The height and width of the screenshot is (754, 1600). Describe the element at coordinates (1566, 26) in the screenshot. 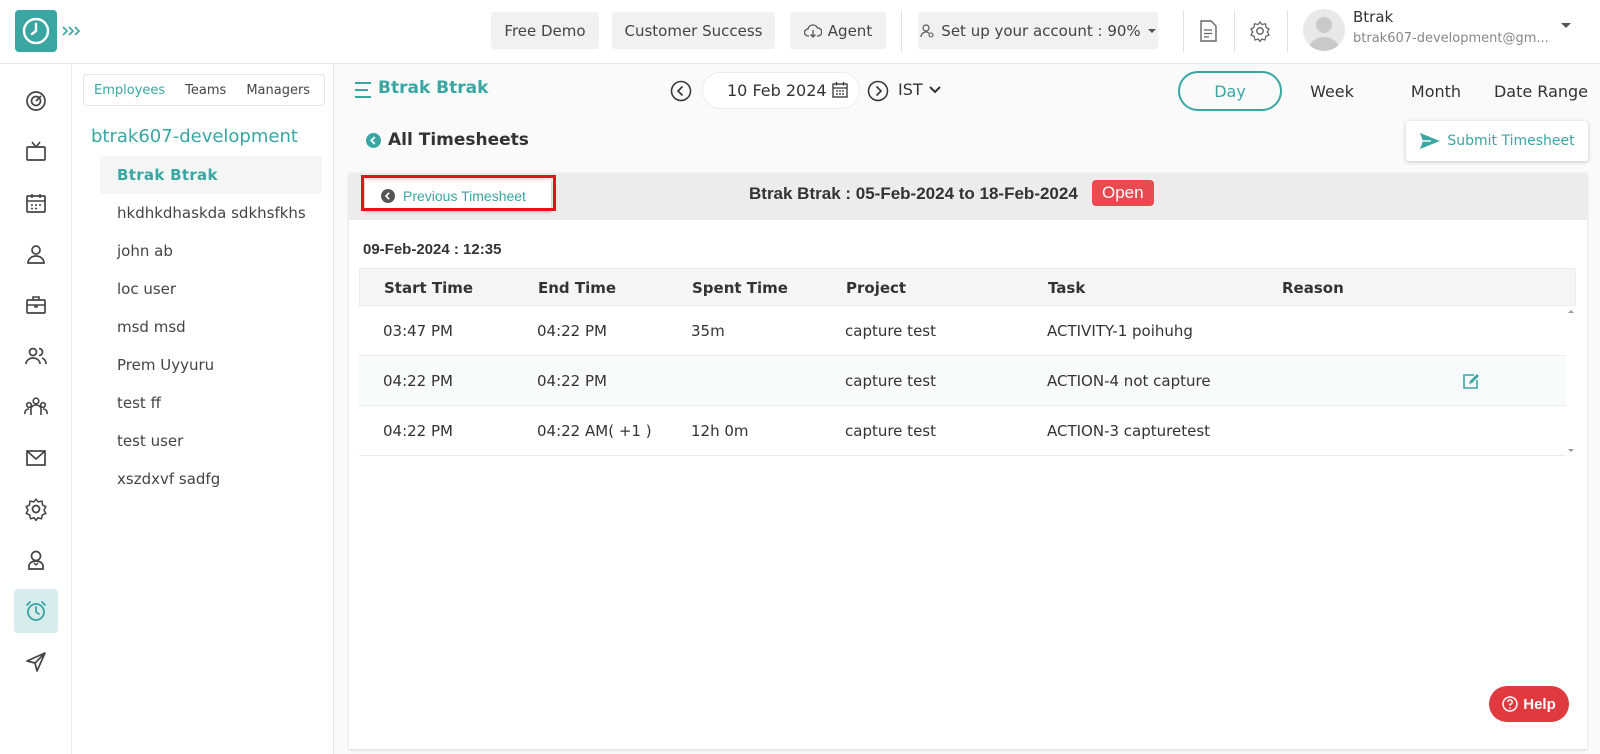

I see `user-menu-caret-icon` at that location.